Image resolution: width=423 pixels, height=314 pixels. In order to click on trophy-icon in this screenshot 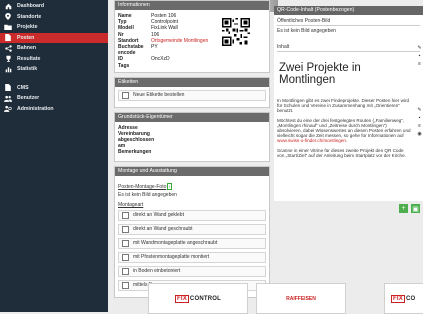, I will do `click(8, 59)`.